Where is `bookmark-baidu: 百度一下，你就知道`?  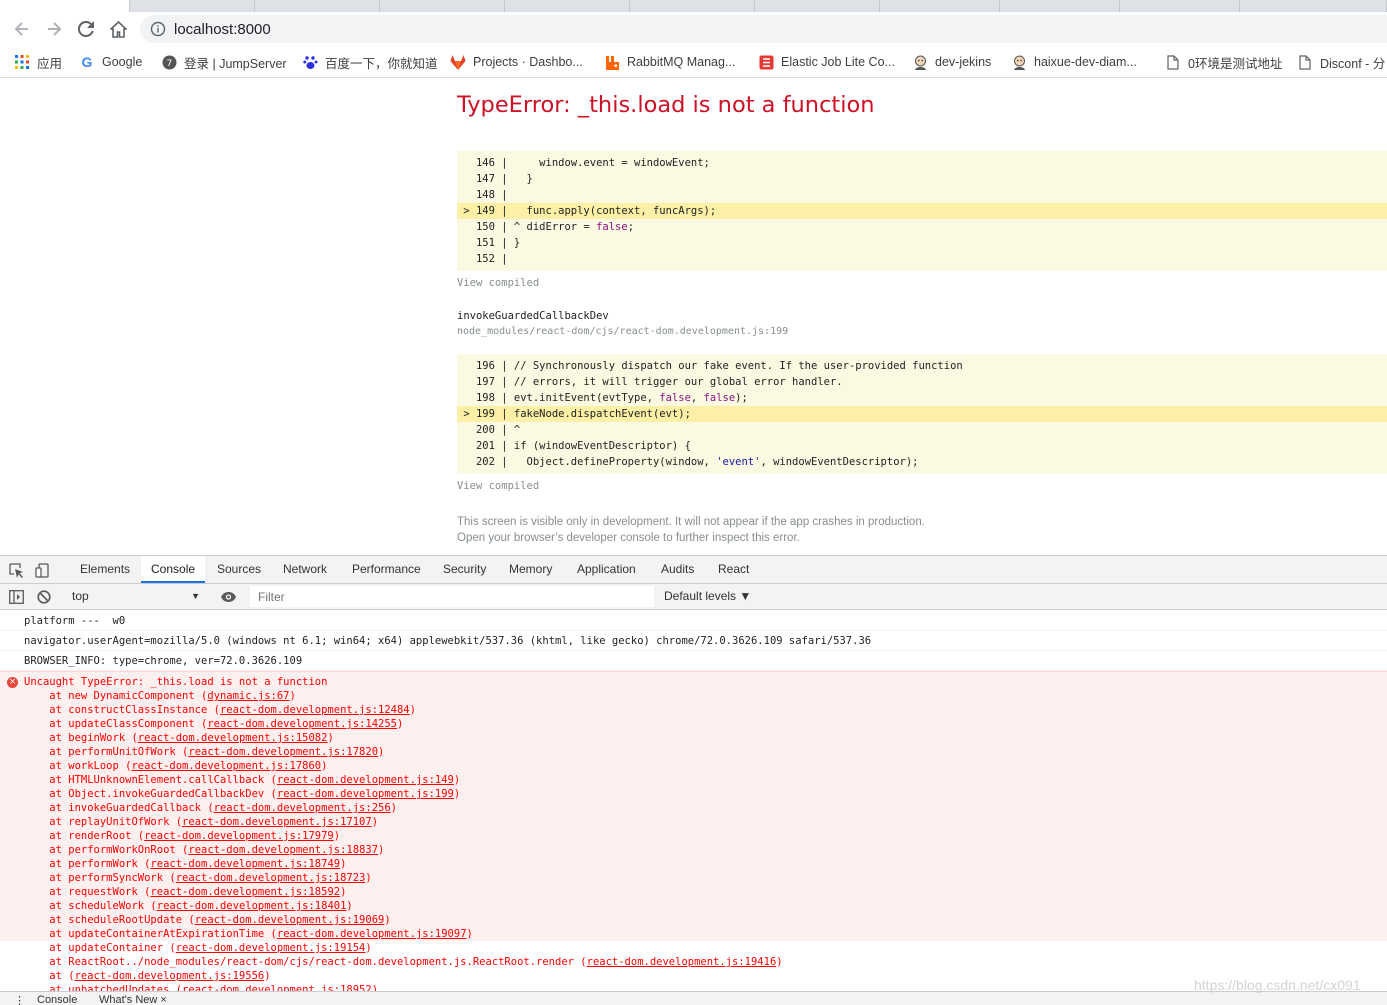
bookmark-baidu: 百度一下，你就知道 is located at coordinates (370, 62).